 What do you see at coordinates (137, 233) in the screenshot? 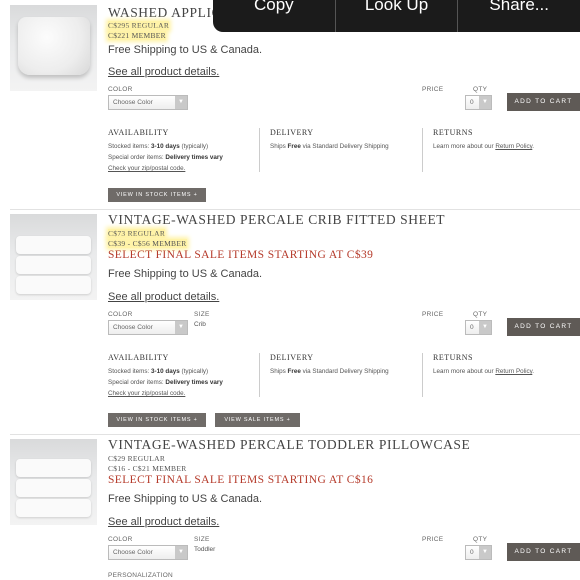
I see `regular-price: C$73 REGULAR` at bounding box center [137, 233].